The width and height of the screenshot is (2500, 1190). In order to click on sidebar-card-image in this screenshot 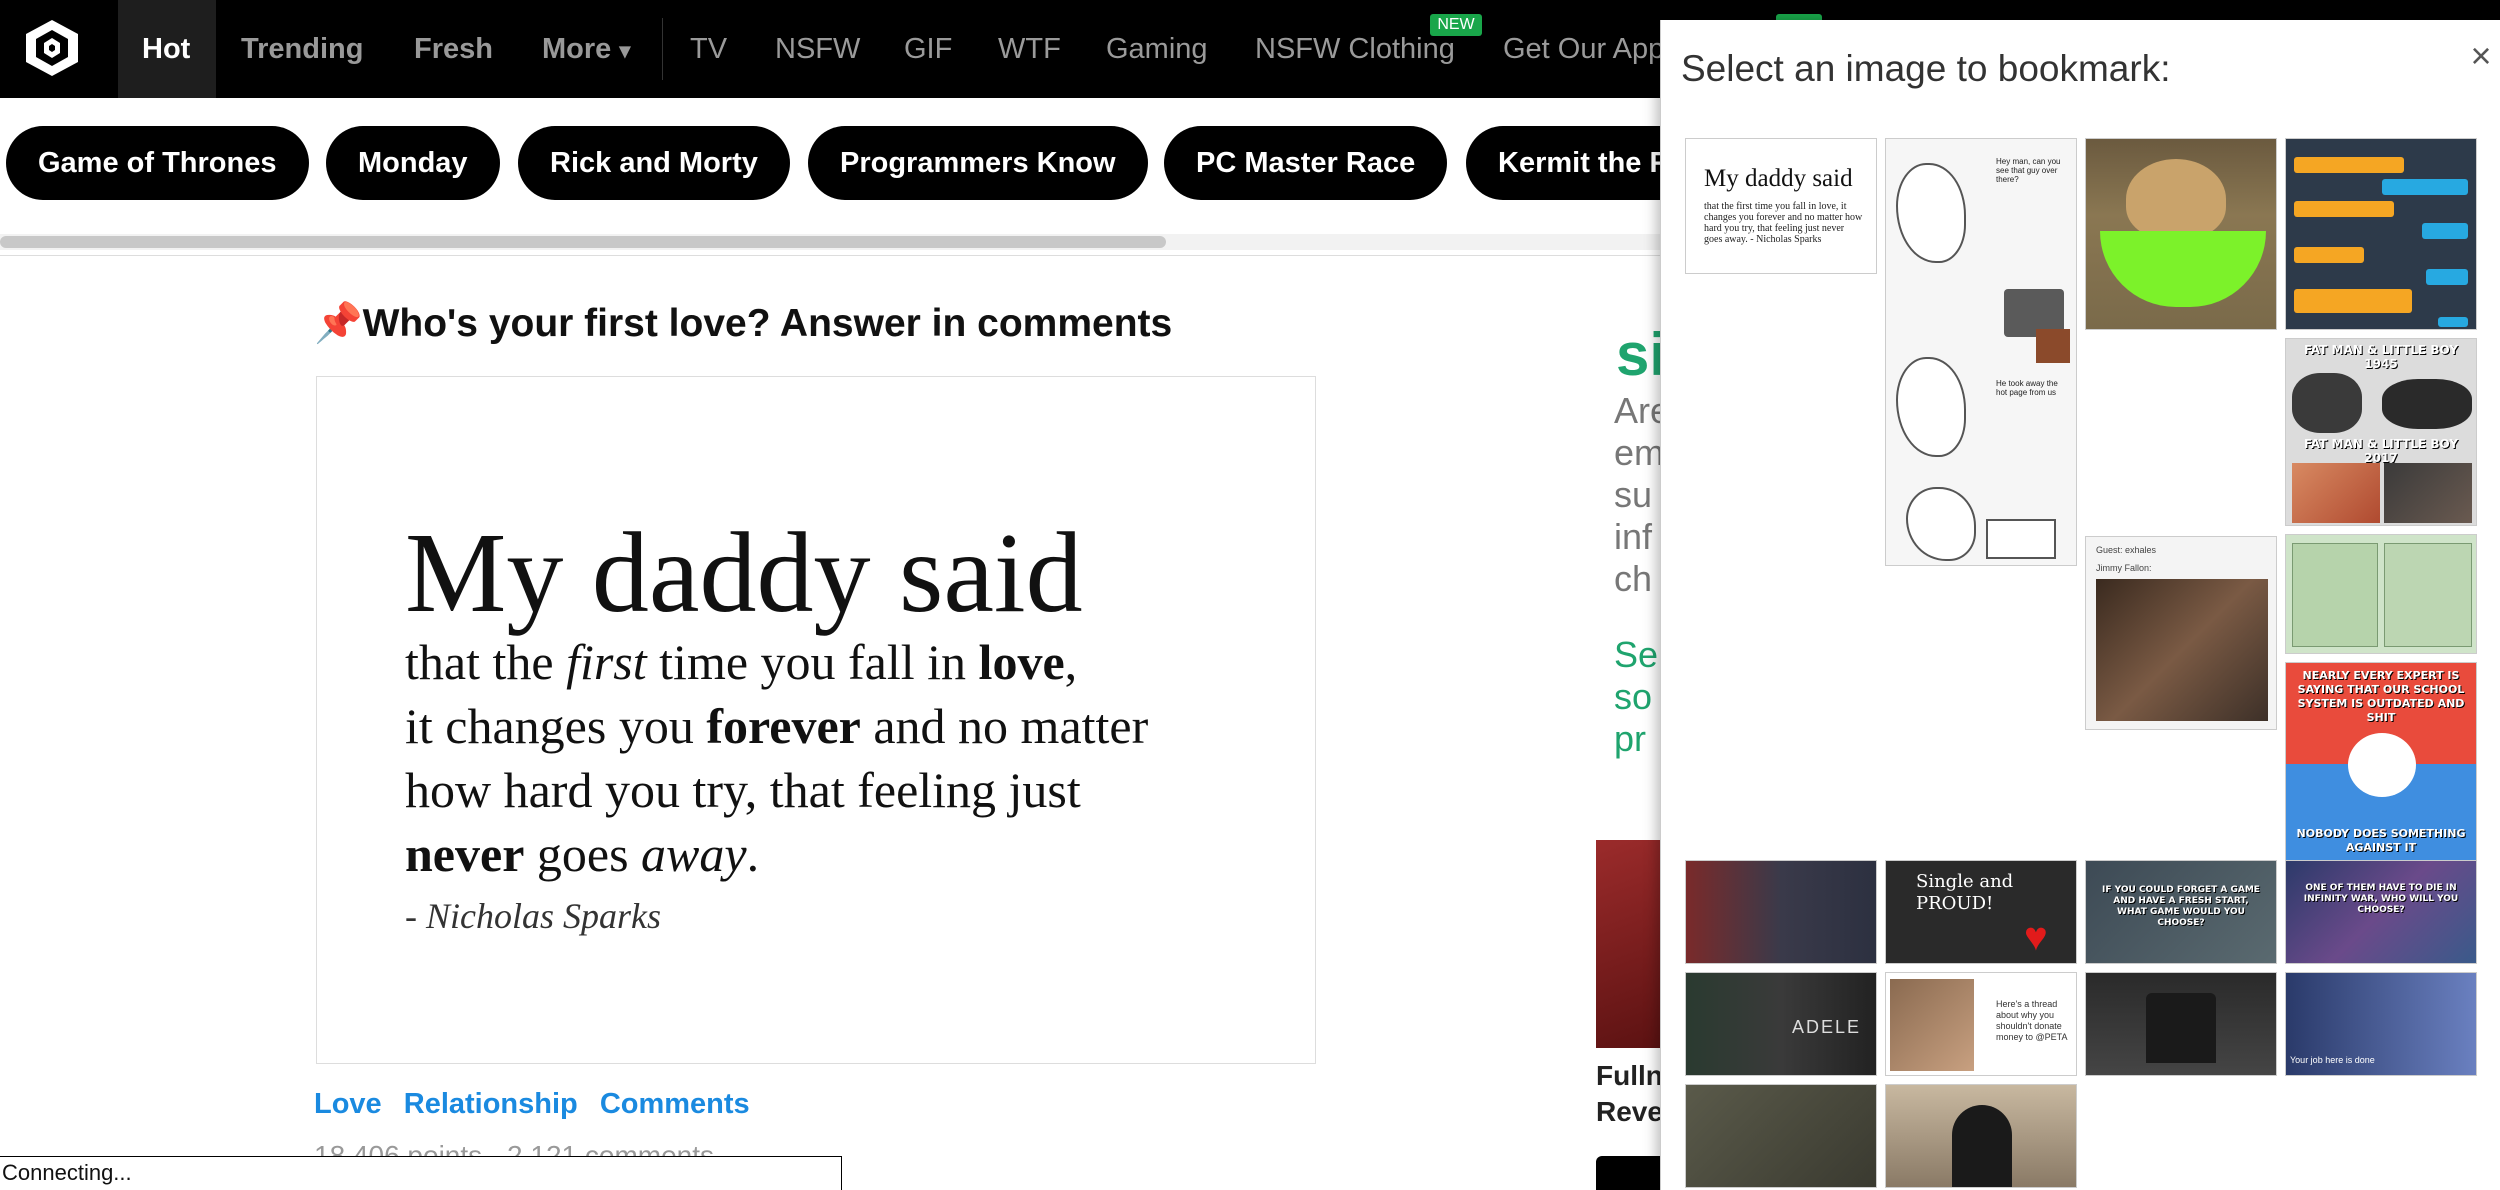, I will do `click(1628, 944)`.